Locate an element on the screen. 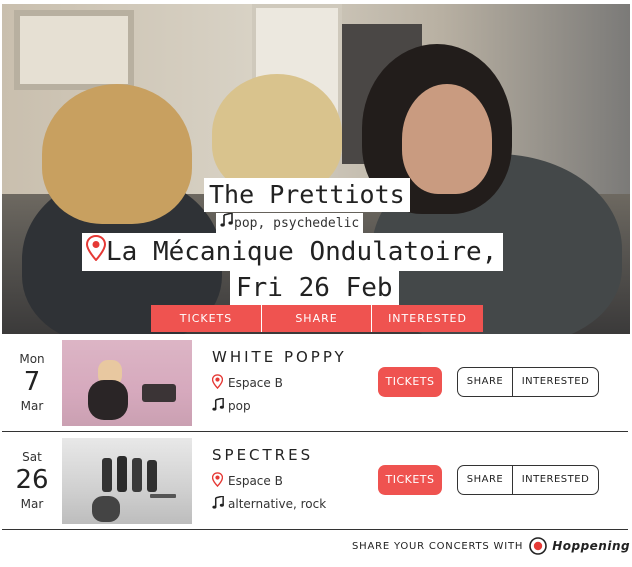 This screenshot has height=567, width=632. event-day: 7 is located at coordinates (32, 382).